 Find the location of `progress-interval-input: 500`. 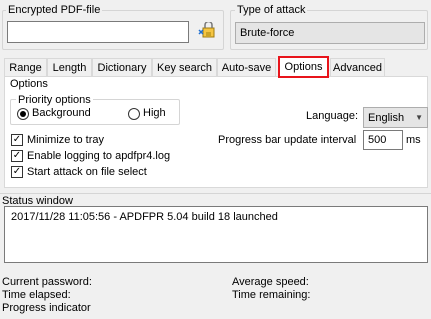

progress-interval-input: 500 is located at coordinates (383, 140).